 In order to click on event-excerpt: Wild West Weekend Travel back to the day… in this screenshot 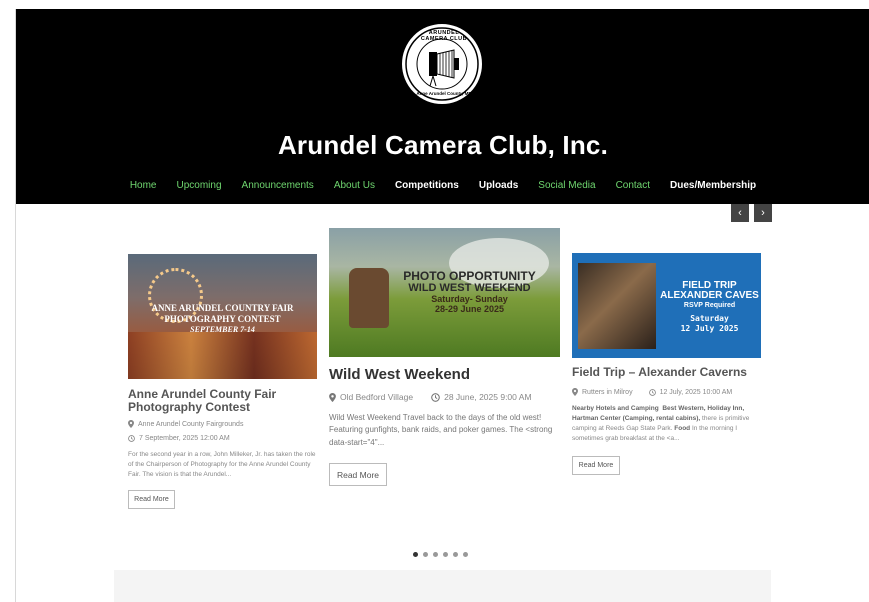, I will do `click(441, 430)`.